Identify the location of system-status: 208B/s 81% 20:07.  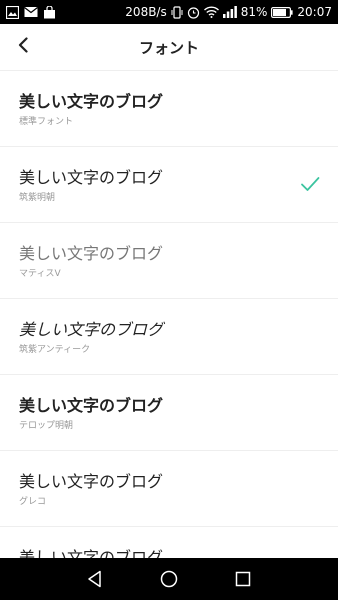
(228, 12).